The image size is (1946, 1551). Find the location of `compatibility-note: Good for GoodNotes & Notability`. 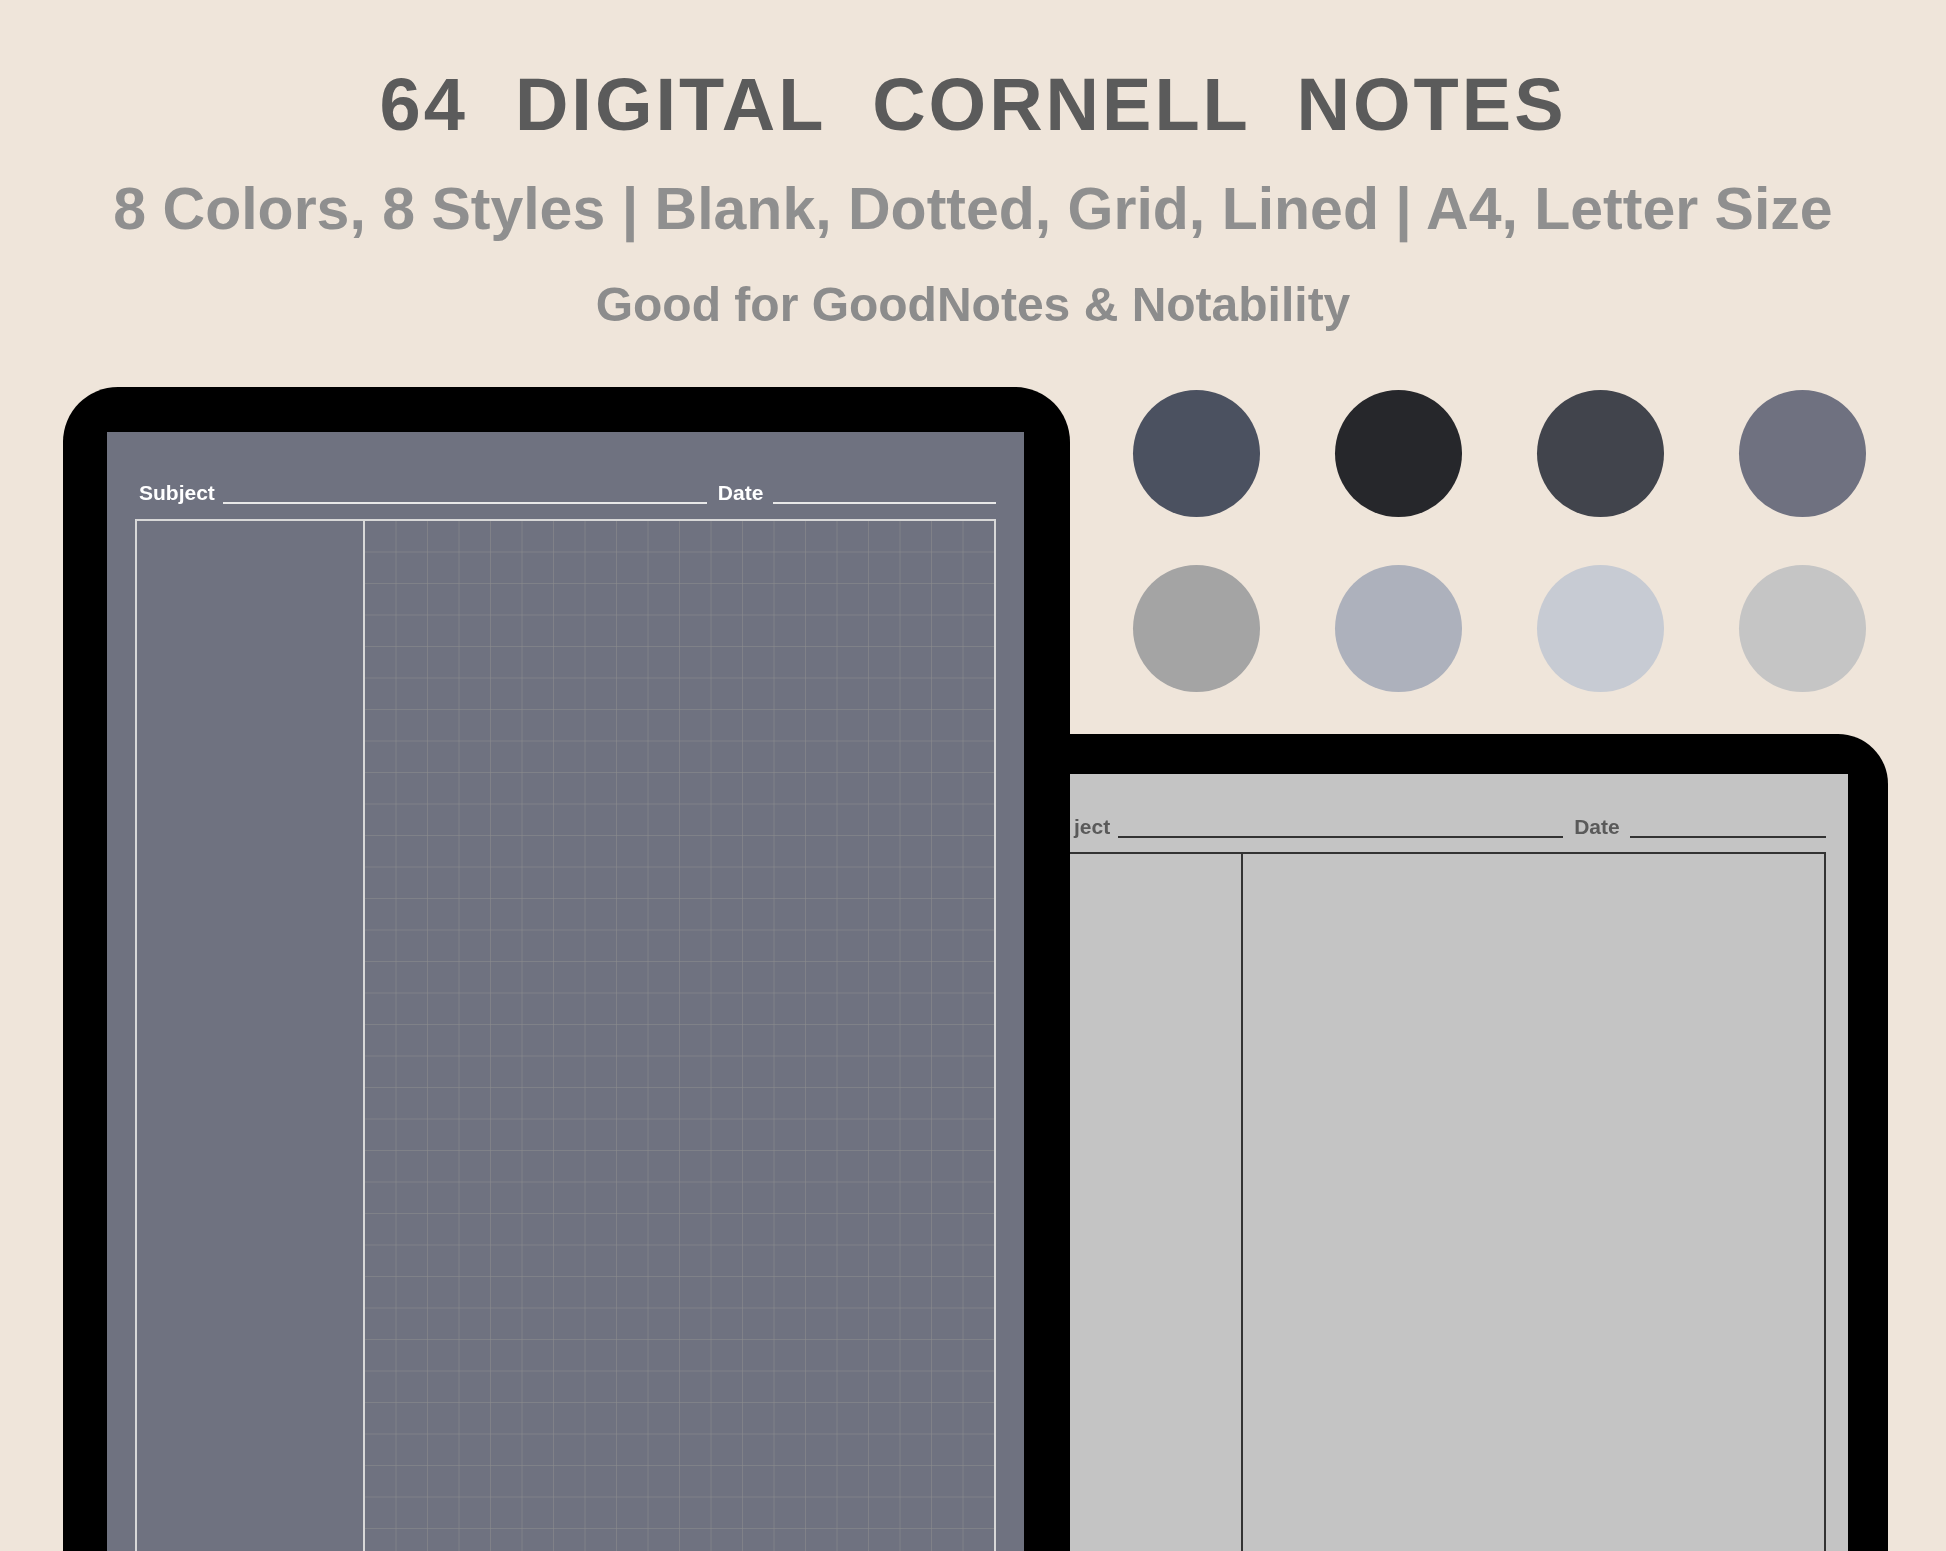

compatibility-note: Good for GoodNotes & Notability is located at coordinates (973, 305).